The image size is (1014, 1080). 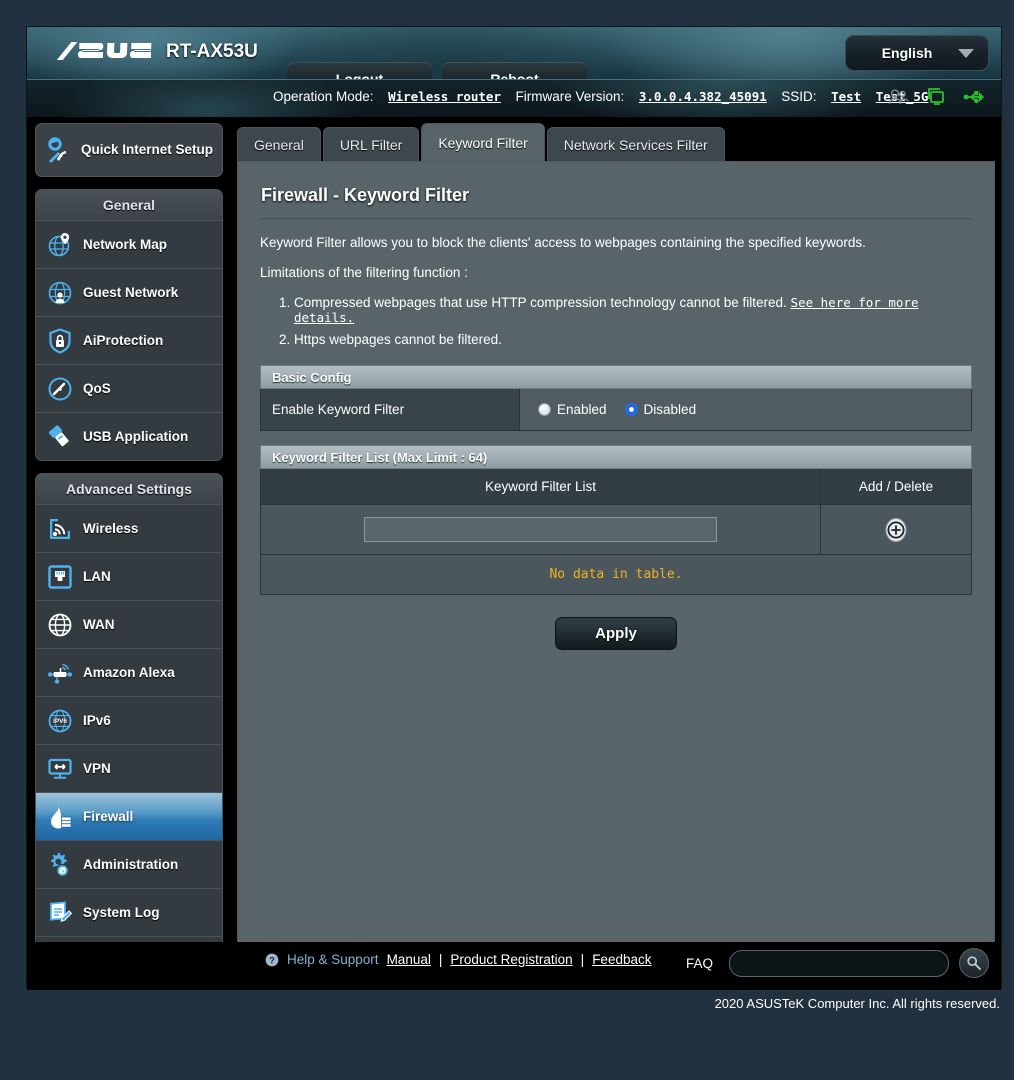 I want to click on sidebar-item-guest-network: Guest Network, so click(x=129, y=292).